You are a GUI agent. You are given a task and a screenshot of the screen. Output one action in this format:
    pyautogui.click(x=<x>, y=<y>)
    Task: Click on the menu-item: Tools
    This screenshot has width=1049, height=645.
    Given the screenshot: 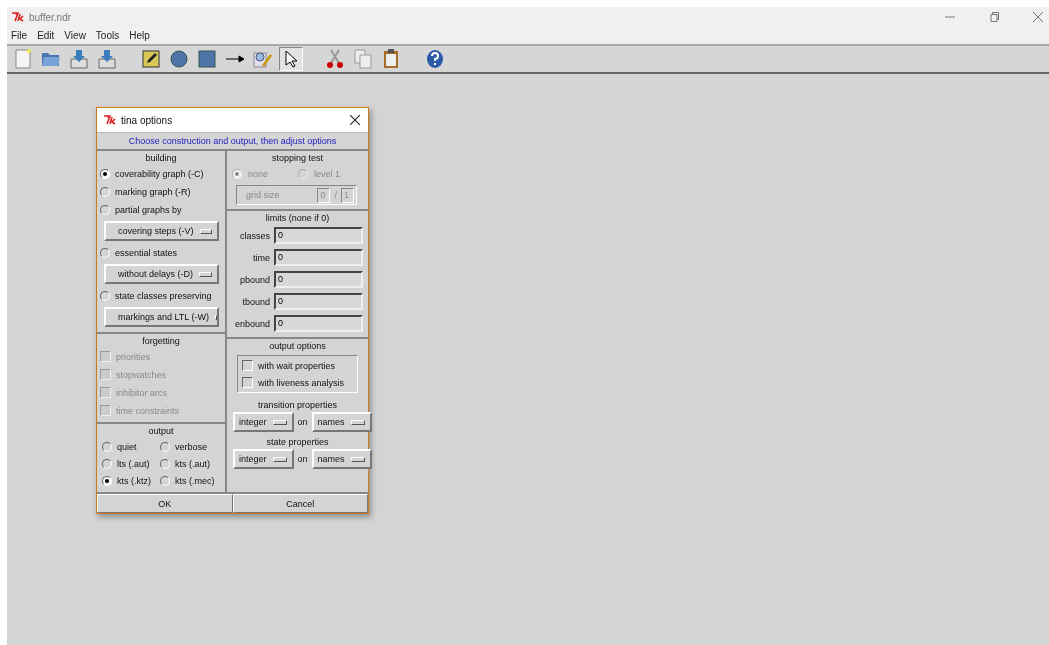 What is the action you would take?
    pyautogui.click(x=107, y=35)
    